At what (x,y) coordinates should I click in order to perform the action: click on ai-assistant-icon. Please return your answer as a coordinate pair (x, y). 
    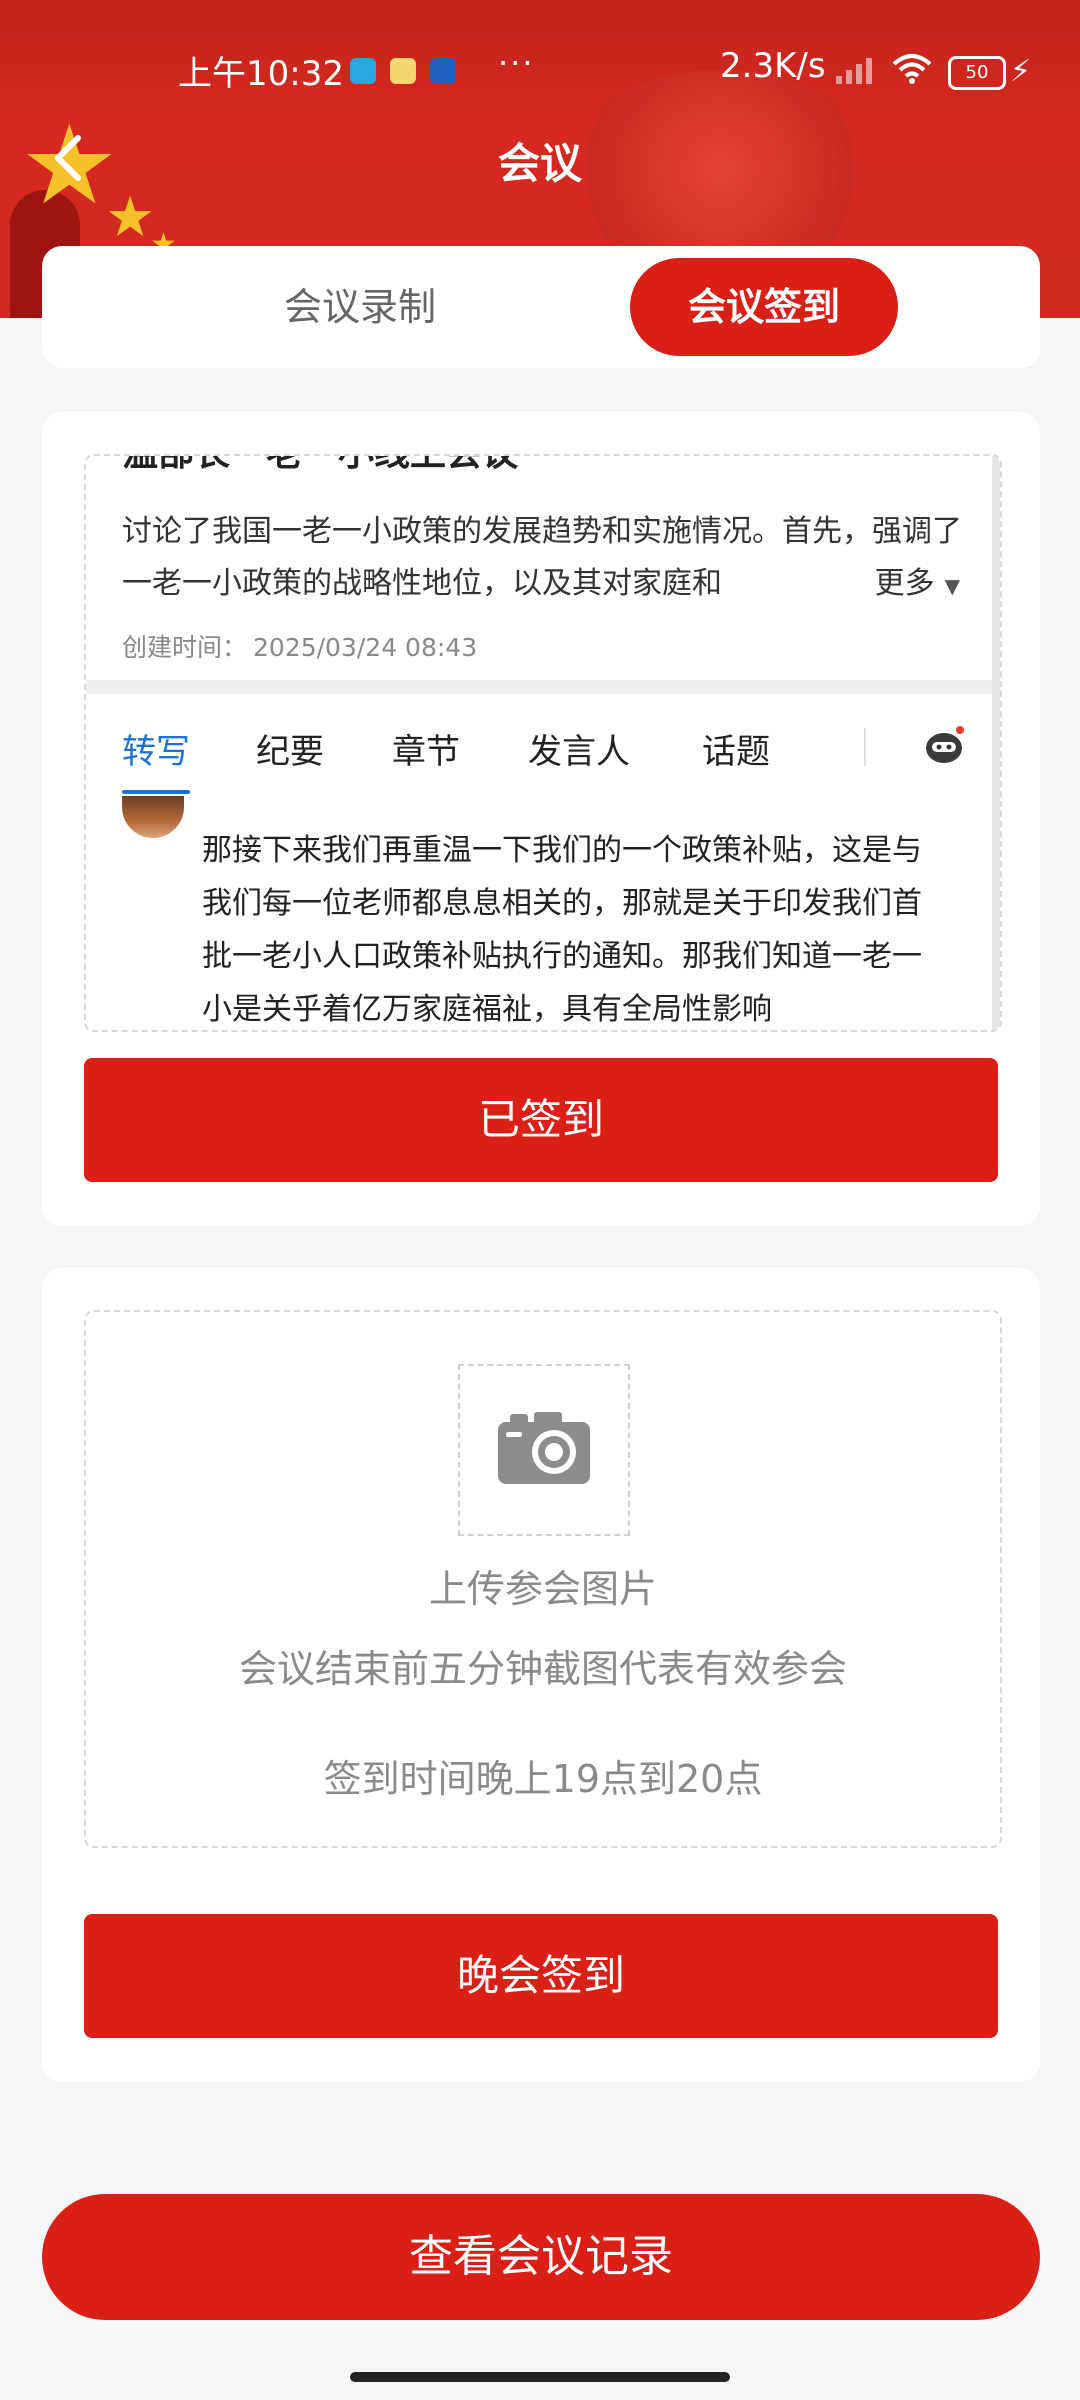
    Looking at the image, I should click on (945, 745).